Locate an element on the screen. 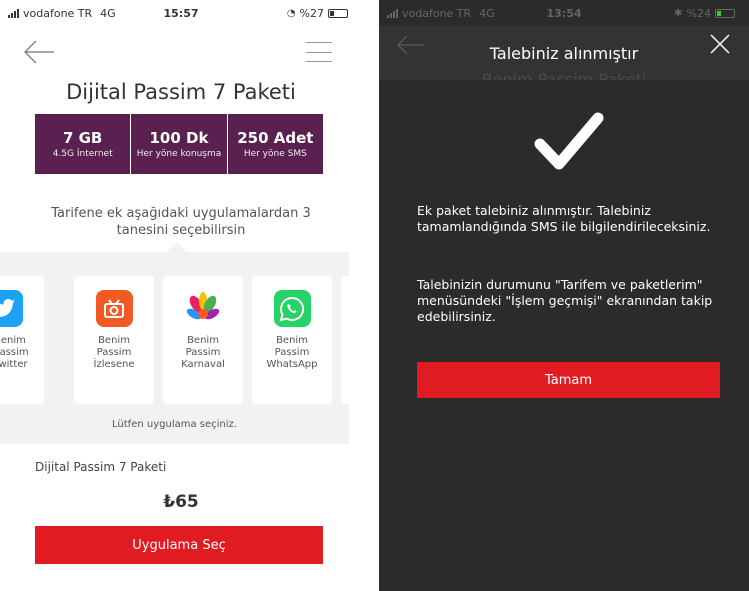 This screenshot has width=749, height=591. package-value: 100 Dk is located at coordinates (179, 138).